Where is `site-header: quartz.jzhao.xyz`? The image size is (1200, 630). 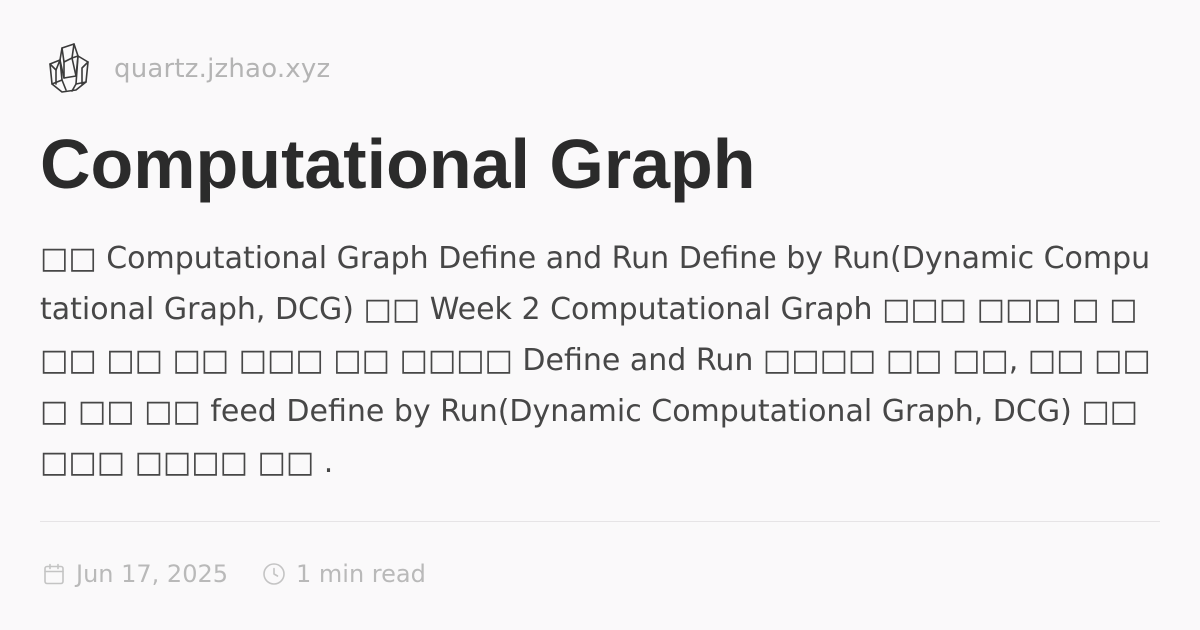 site-header: quartz.jzhao.xyz is located at coordinates (186, 69).